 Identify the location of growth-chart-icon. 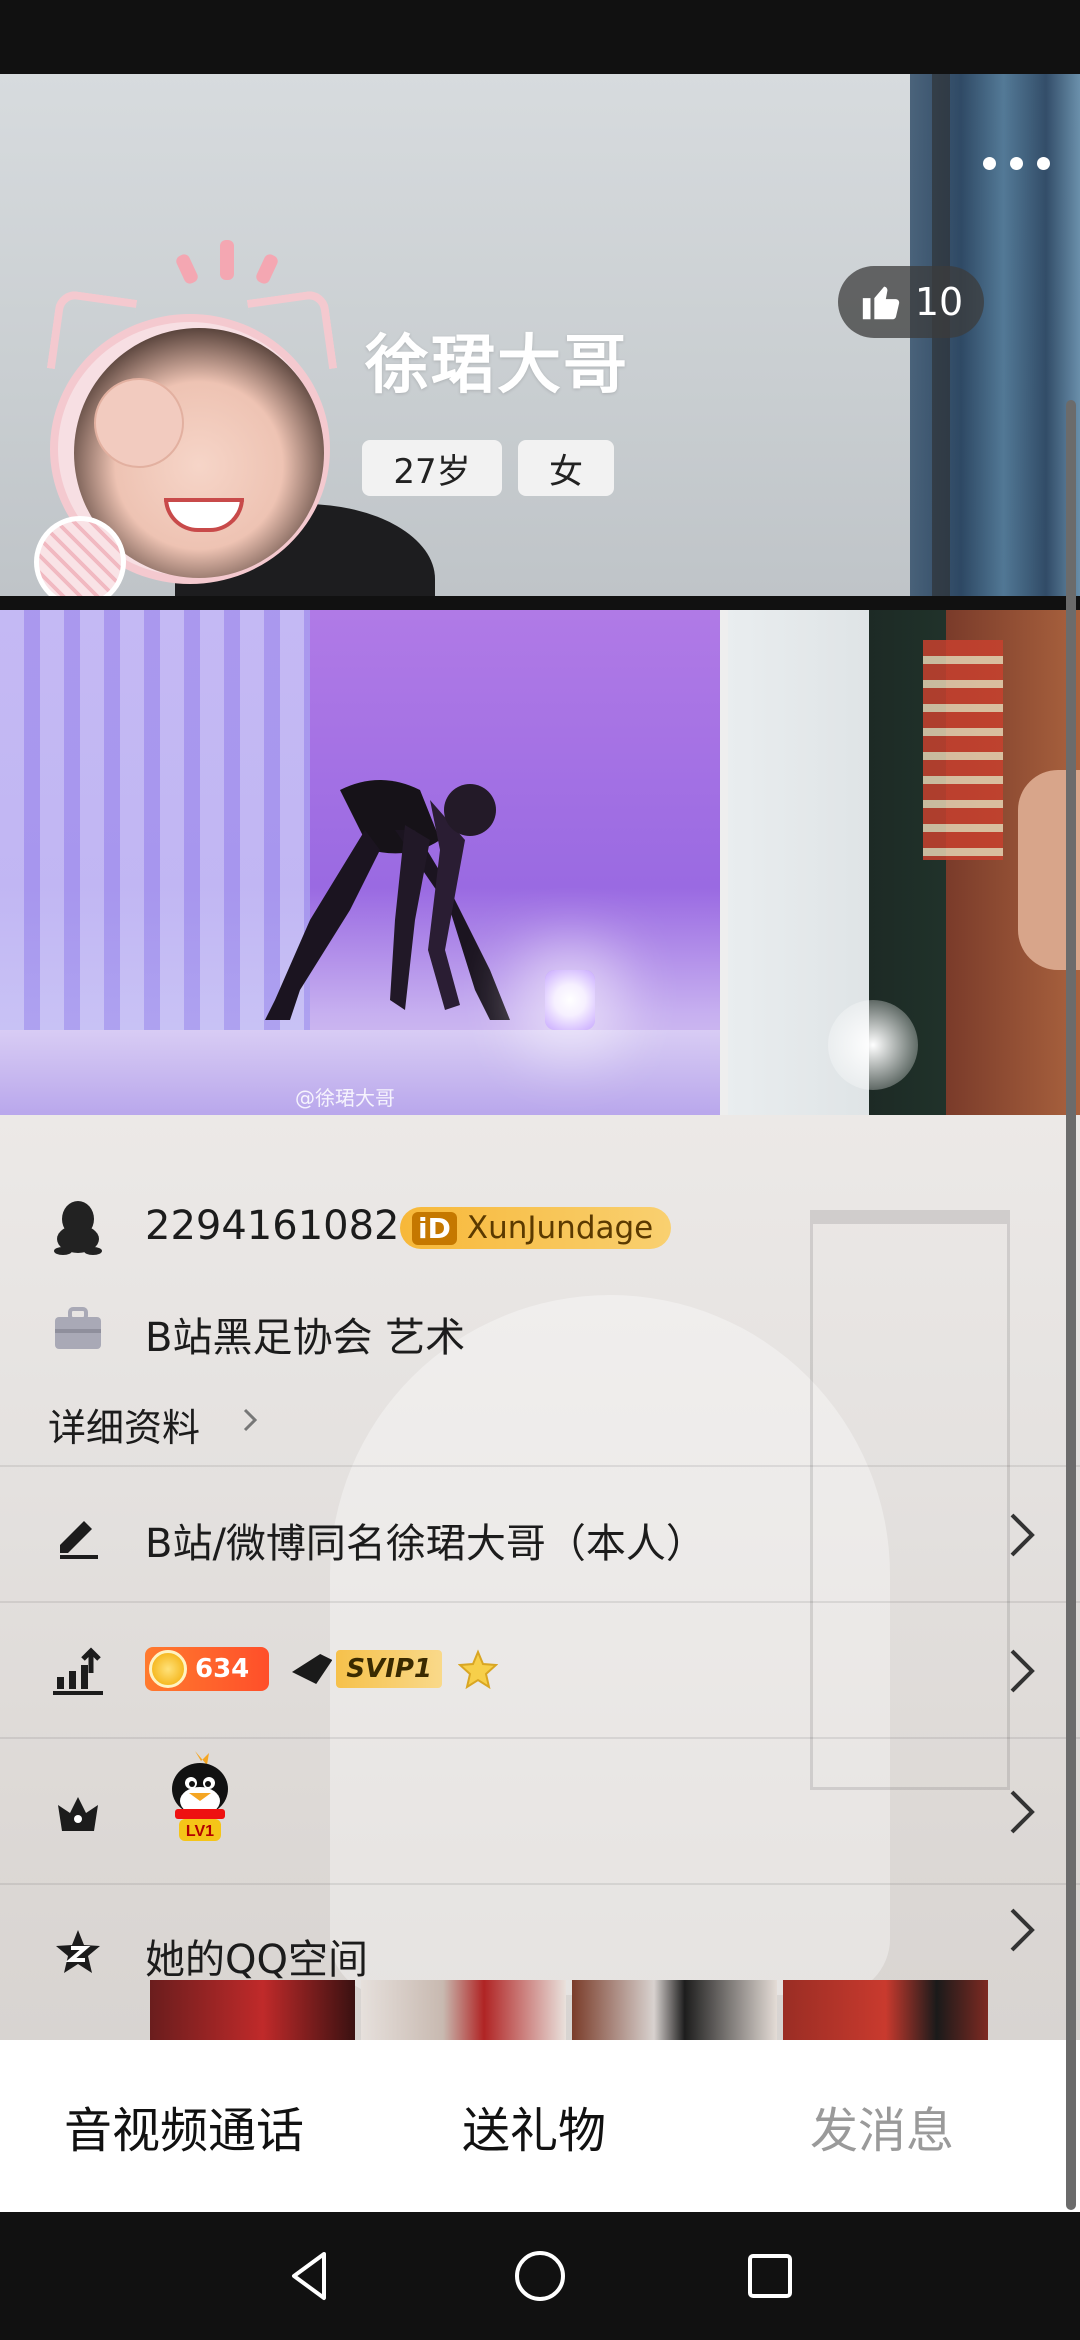
(78, 1671).